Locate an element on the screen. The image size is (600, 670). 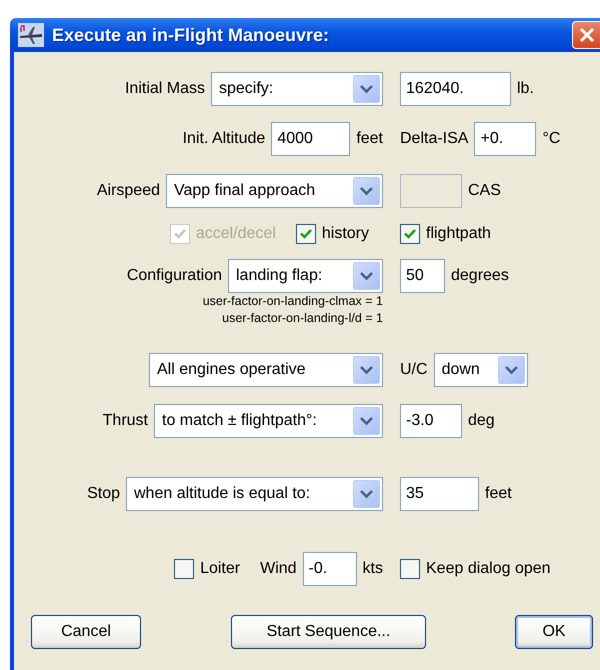
field-label: CAS is located at coordinates (484, 191).